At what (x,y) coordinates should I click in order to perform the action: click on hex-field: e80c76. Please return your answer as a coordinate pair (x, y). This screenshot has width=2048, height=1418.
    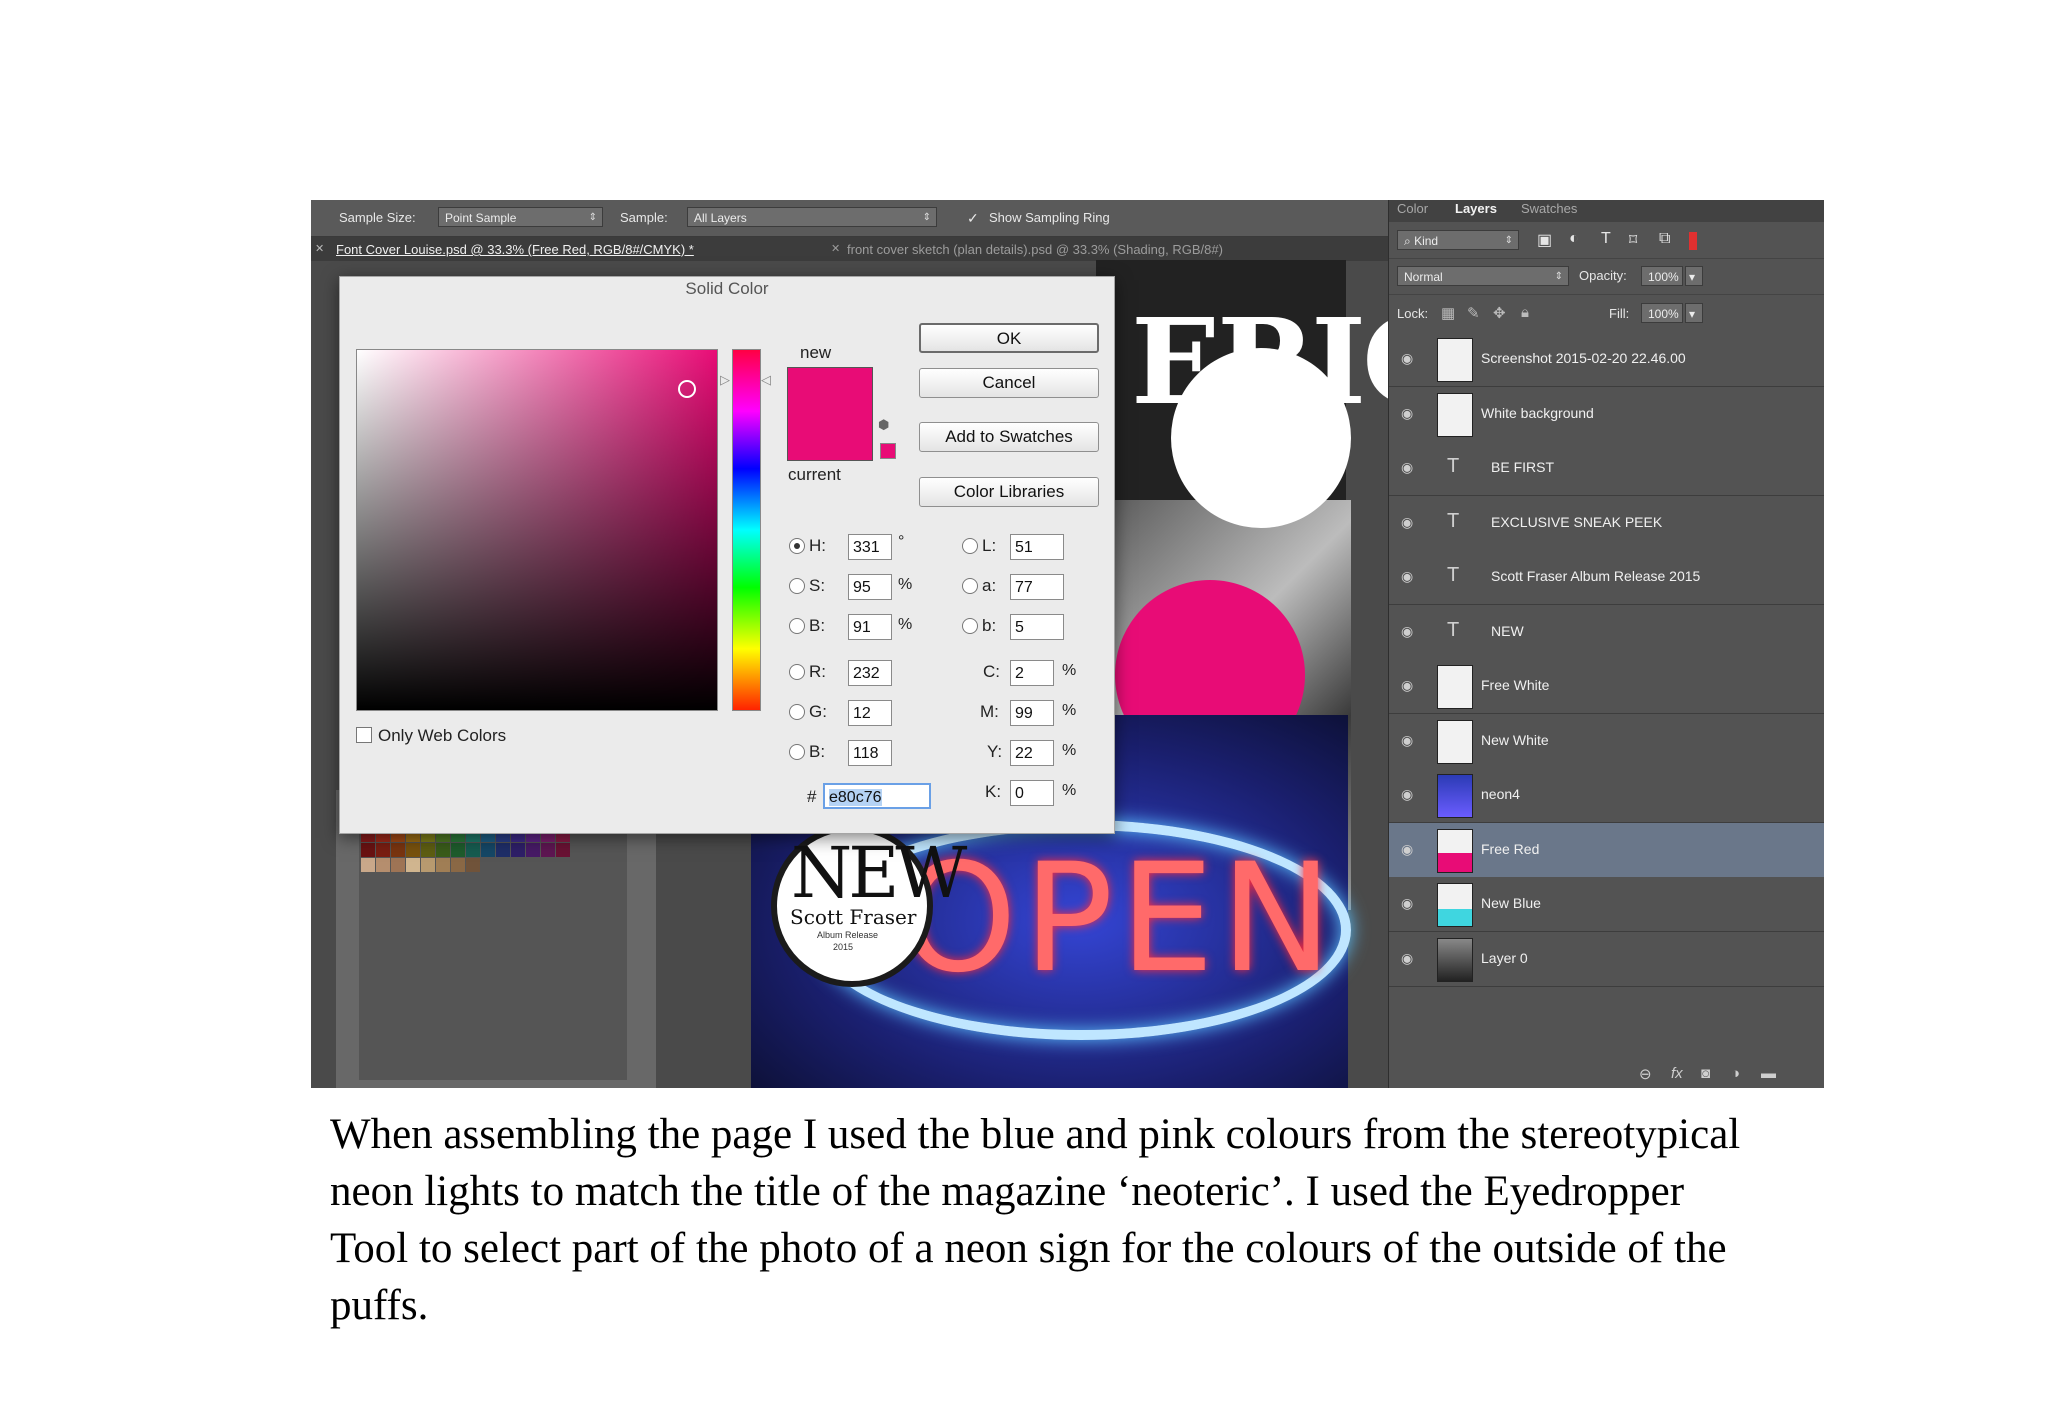
    Looking at the image, I should click on (877, 796).